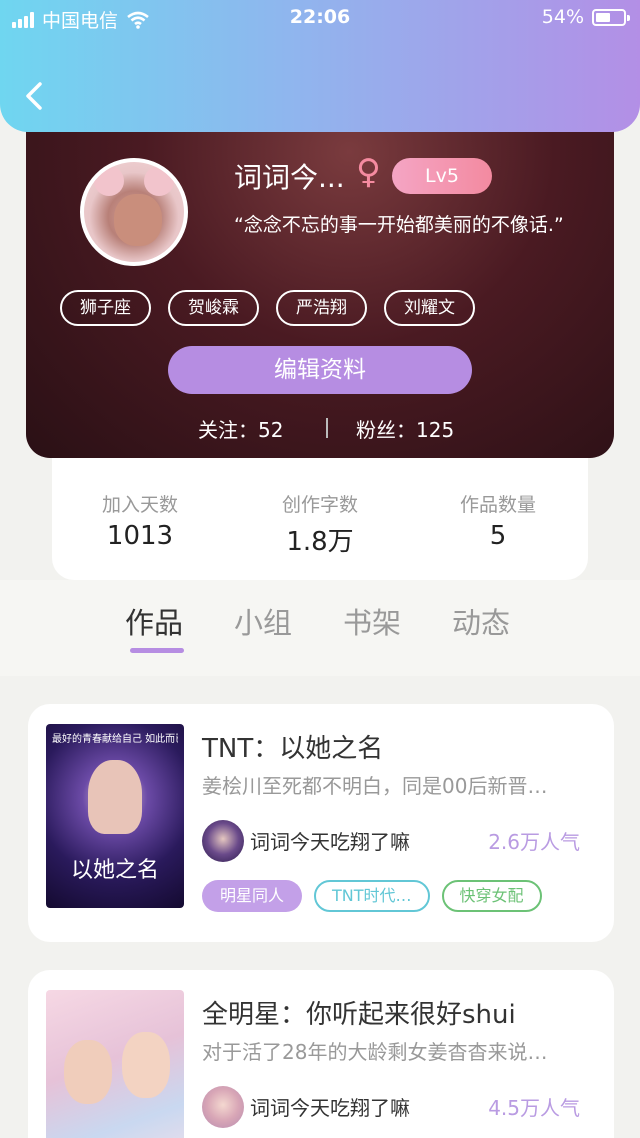 This screenshot has height=1138, width=640. I want to click on book-tag: 快穿女配, so click(491, 896).